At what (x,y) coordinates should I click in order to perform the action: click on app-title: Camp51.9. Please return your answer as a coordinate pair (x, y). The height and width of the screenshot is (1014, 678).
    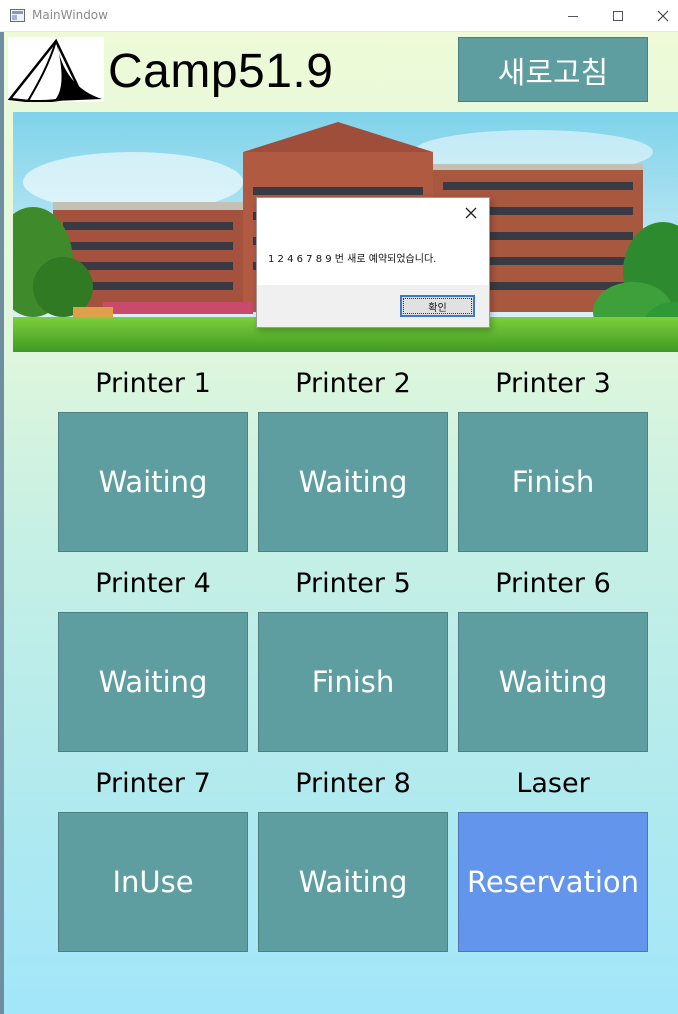
    Looking at the image, I should click on (221, 71).